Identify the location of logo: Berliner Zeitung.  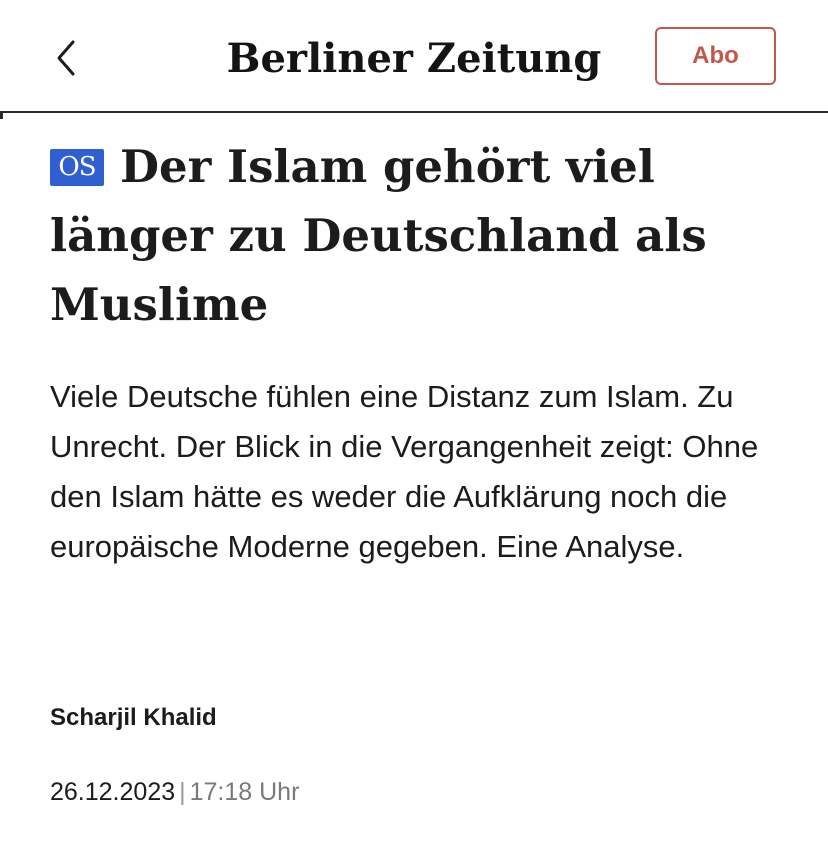
(414, 58).